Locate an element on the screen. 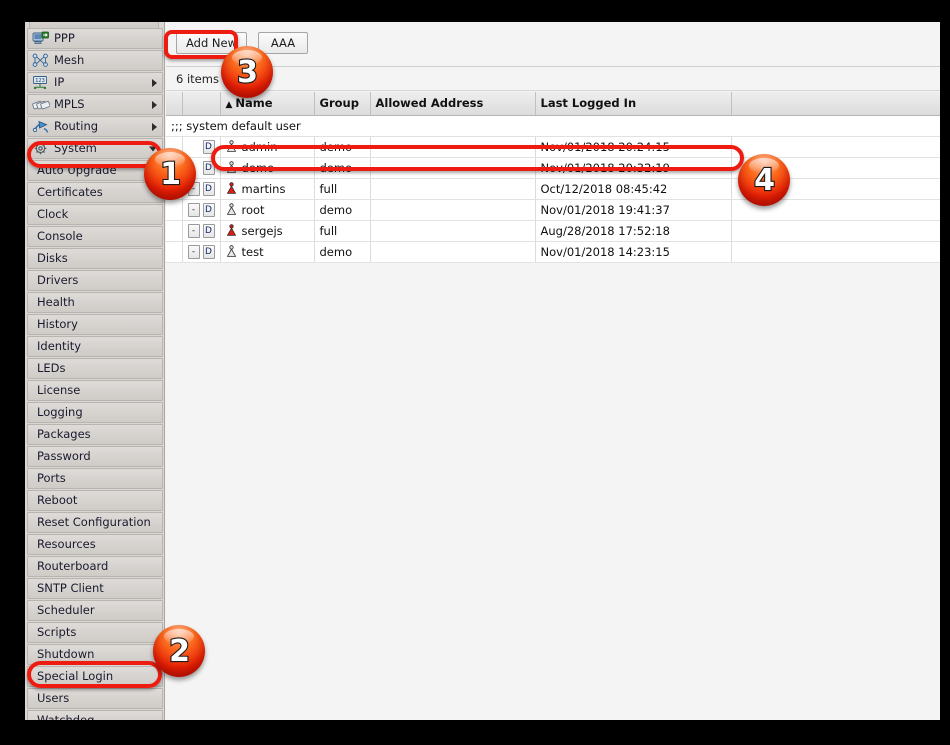 The width and height of the screenshot is (950, 745). table-row: Ddemo demo Nov/01/2018 20:32:19 is located at coordinates (553, 168).